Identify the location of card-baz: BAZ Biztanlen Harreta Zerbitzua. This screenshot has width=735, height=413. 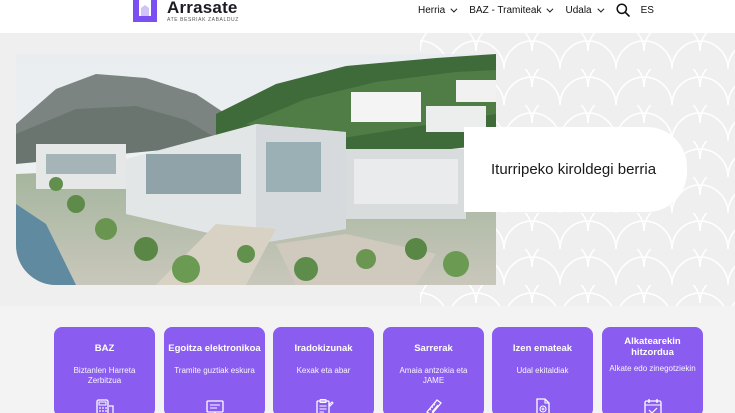
(104, 370).